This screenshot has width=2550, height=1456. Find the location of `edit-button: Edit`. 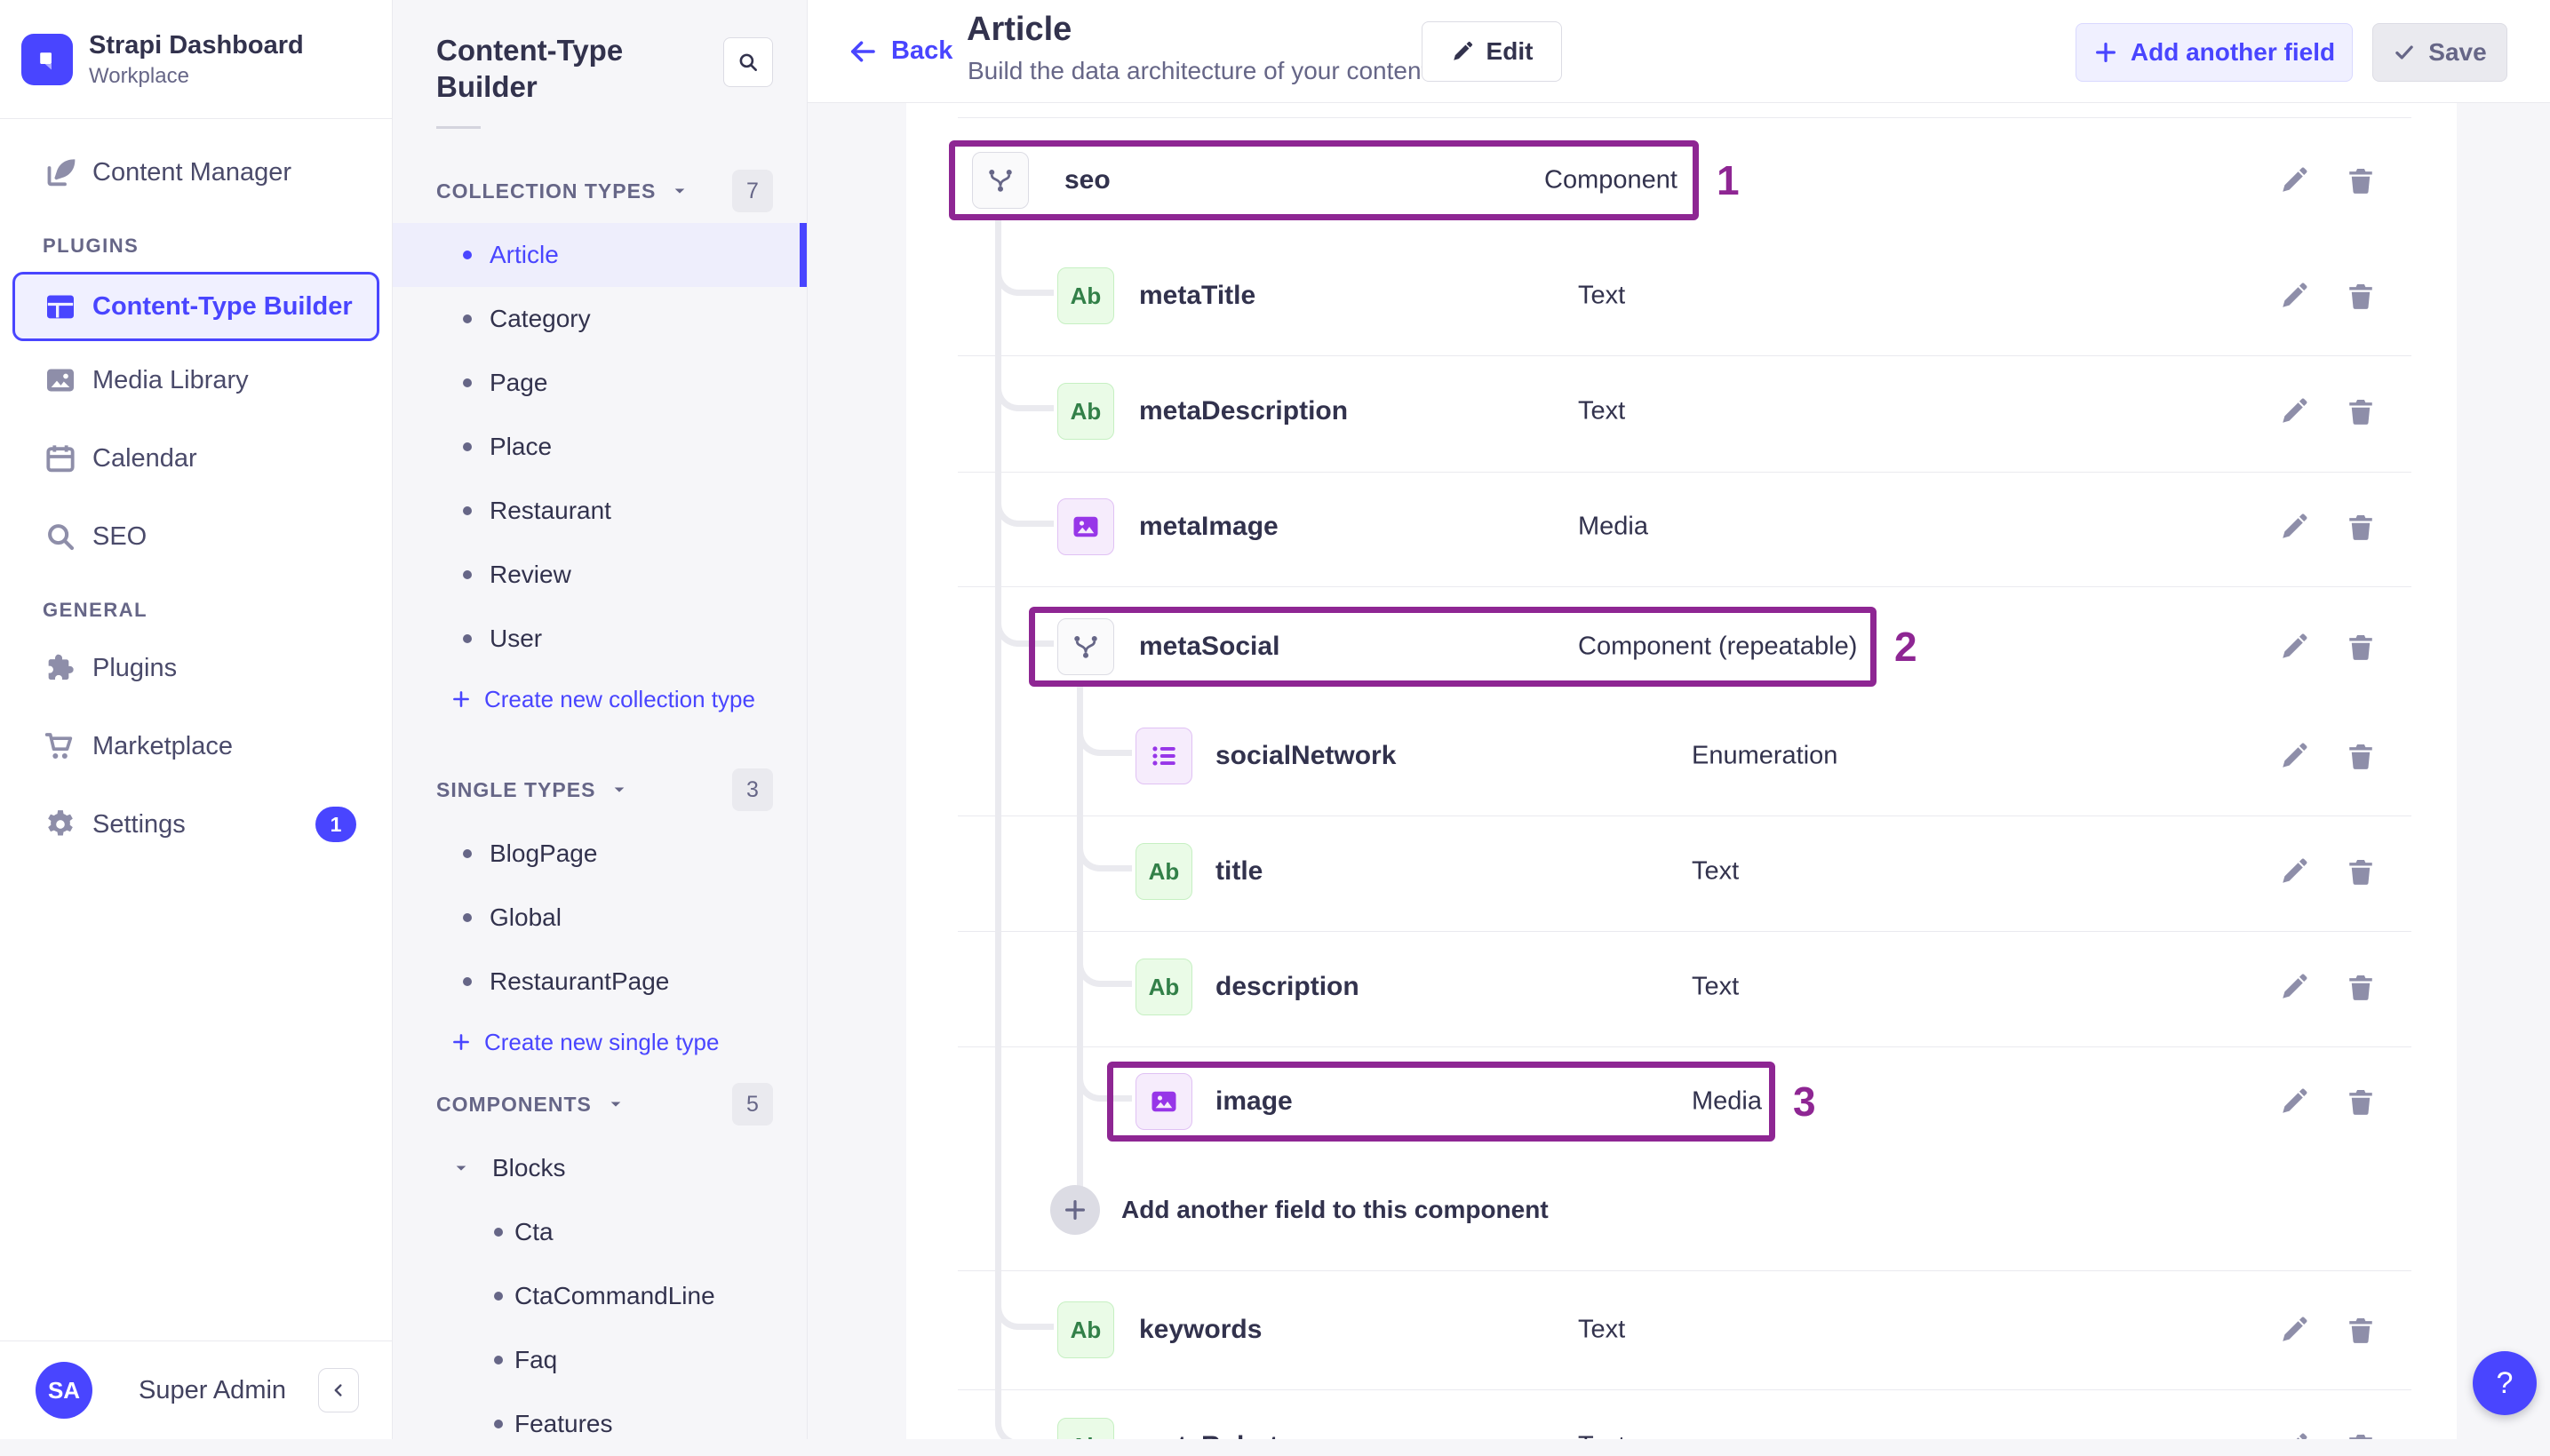

edit-button: Edit is located at coordinates (1492, 51).